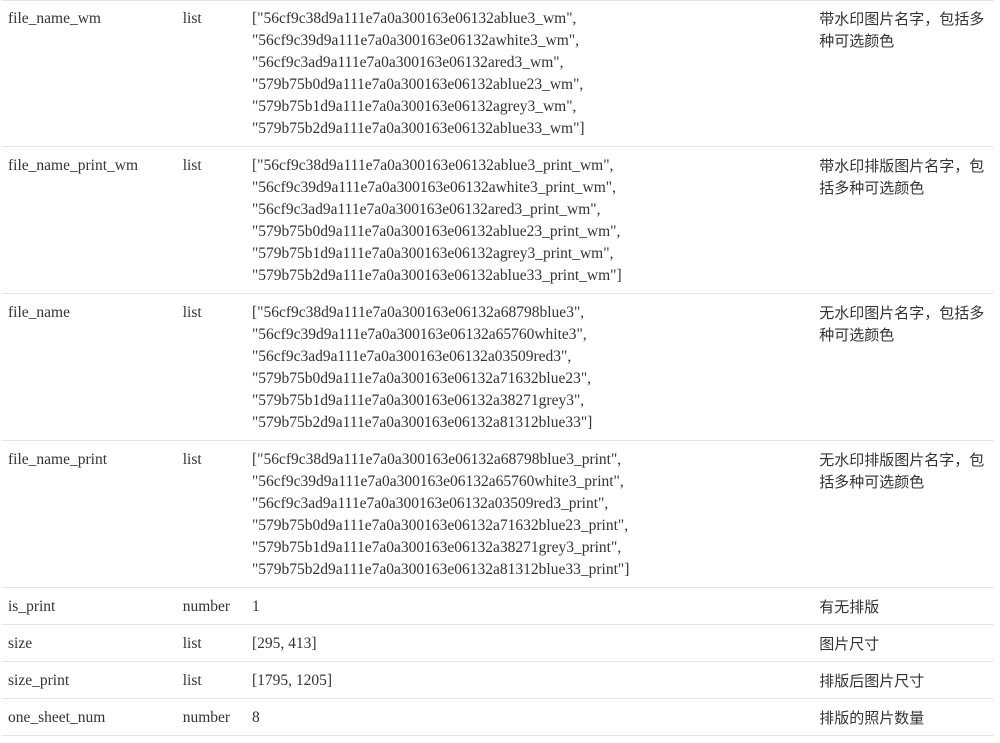 This screenshot has height=743, width=1000. Describe the element at coordinates (255, 606) in the screenshot. I see `value-line: 1` at that location.